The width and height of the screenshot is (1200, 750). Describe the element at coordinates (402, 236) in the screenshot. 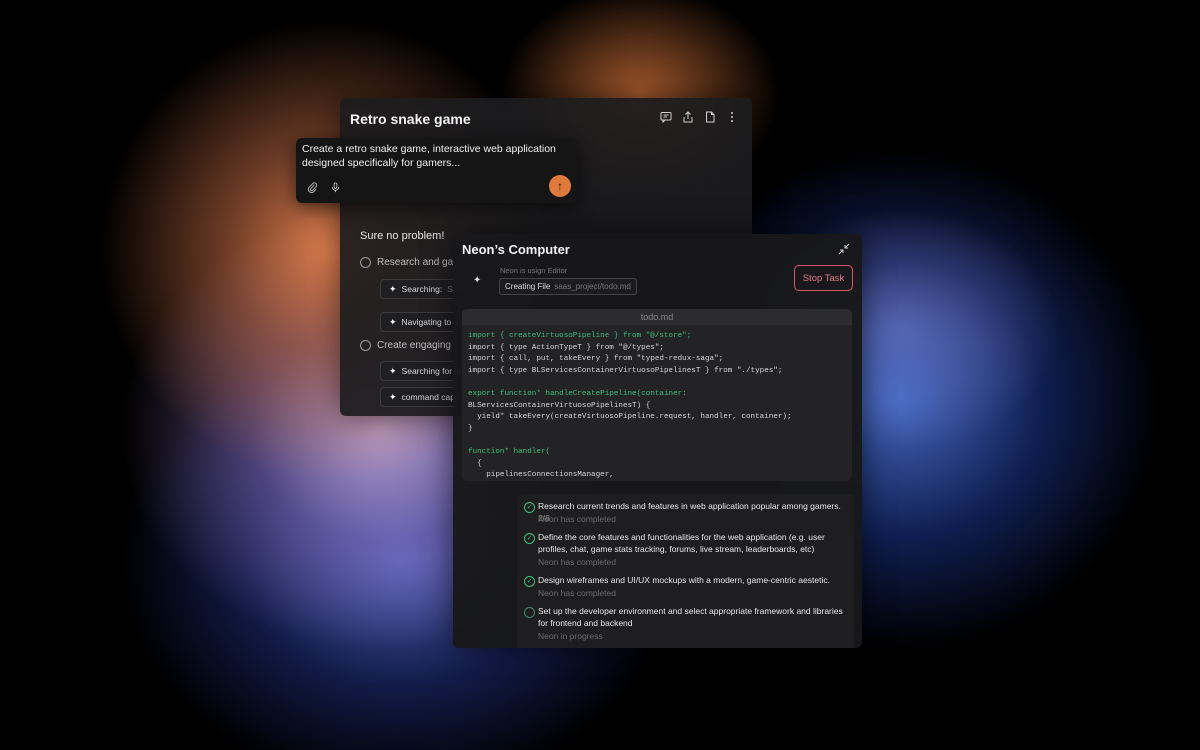

I see `assistant-reply: Sure no problem!` at that location.